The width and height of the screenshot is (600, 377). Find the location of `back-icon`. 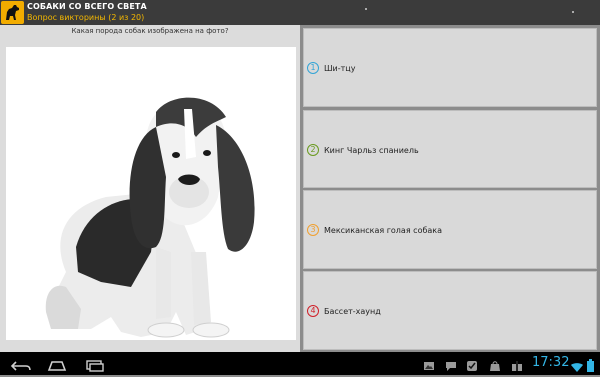

back-icon is located at coordinates (21, 366).